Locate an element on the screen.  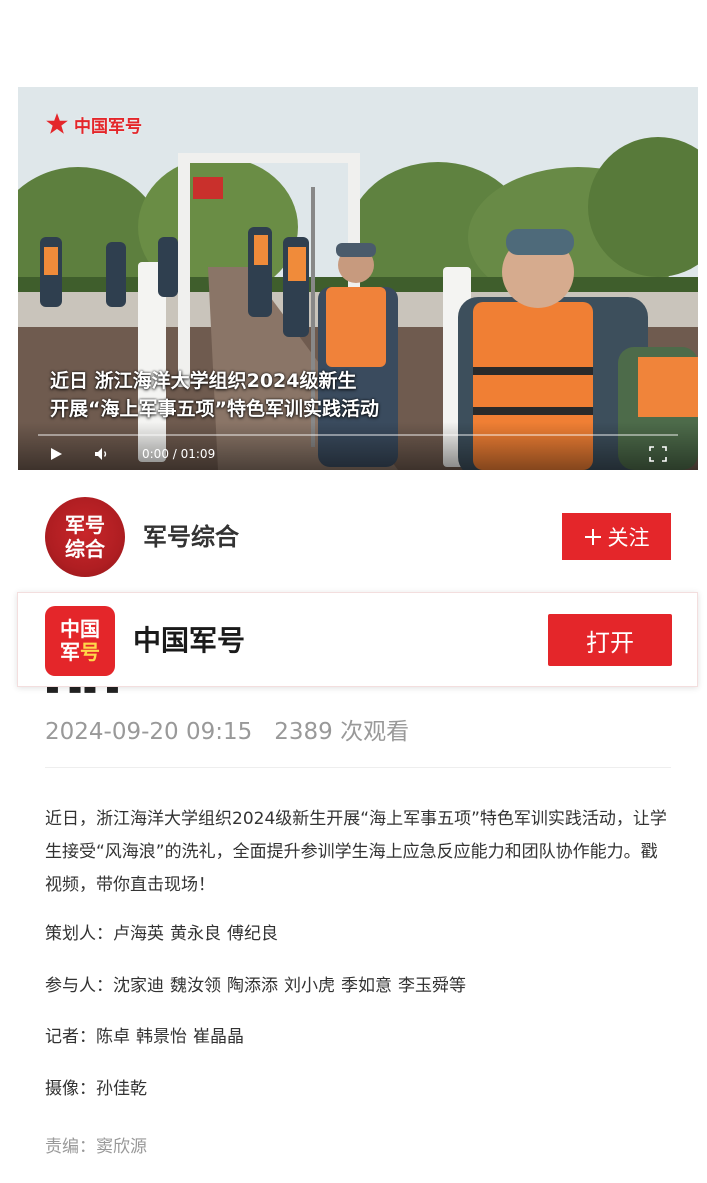
caption-line-1: 近日 浙江海洋大学组织2024级新生 is located at coordinates (203, 381).